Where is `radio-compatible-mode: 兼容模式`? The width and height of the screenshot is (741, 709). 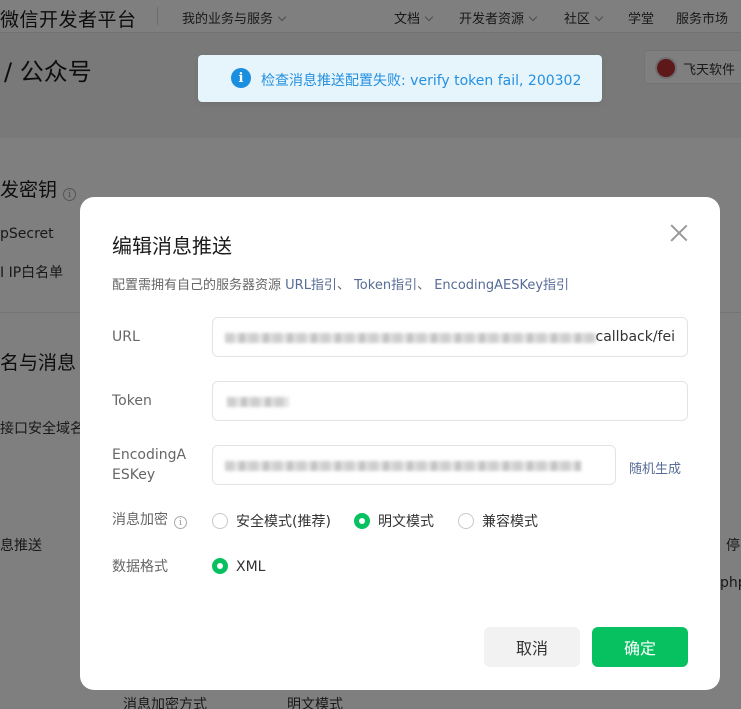 radio-compatible-mode: 兼容模式 is located at coordinates (498, 521).